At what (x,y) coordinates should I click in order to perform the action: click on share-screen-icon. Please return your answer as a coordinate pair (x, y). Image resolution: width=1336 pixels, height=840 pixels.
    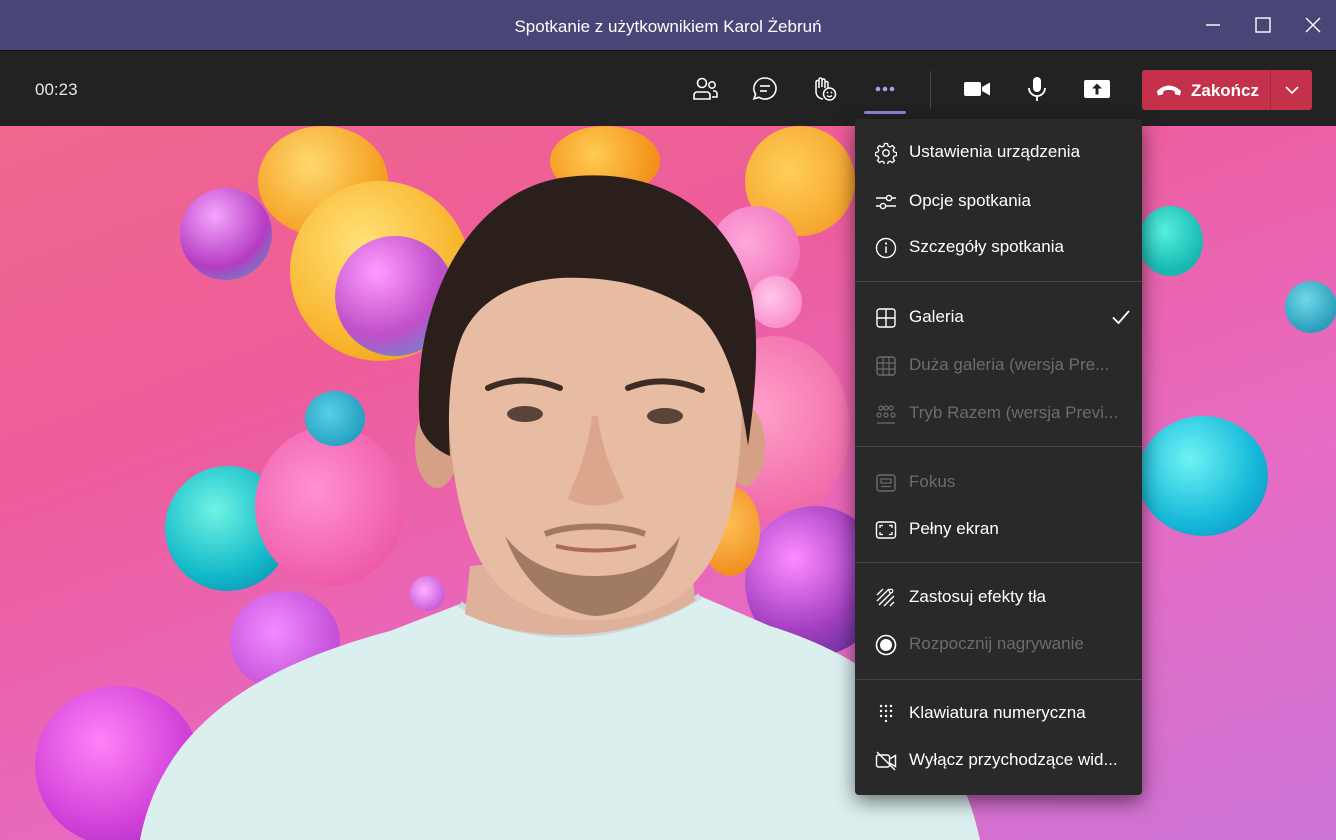
    Looking at the image, I should click on (1097, 89).